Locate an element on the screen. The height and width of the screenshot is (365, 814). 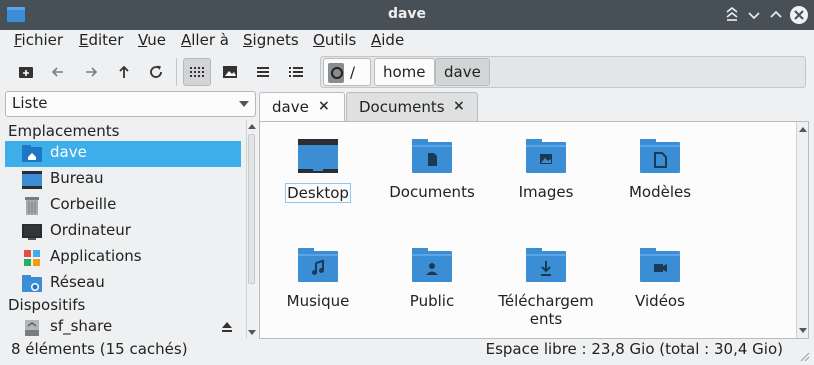
file-item-musique: Musique is located at coordinates (318, 279).